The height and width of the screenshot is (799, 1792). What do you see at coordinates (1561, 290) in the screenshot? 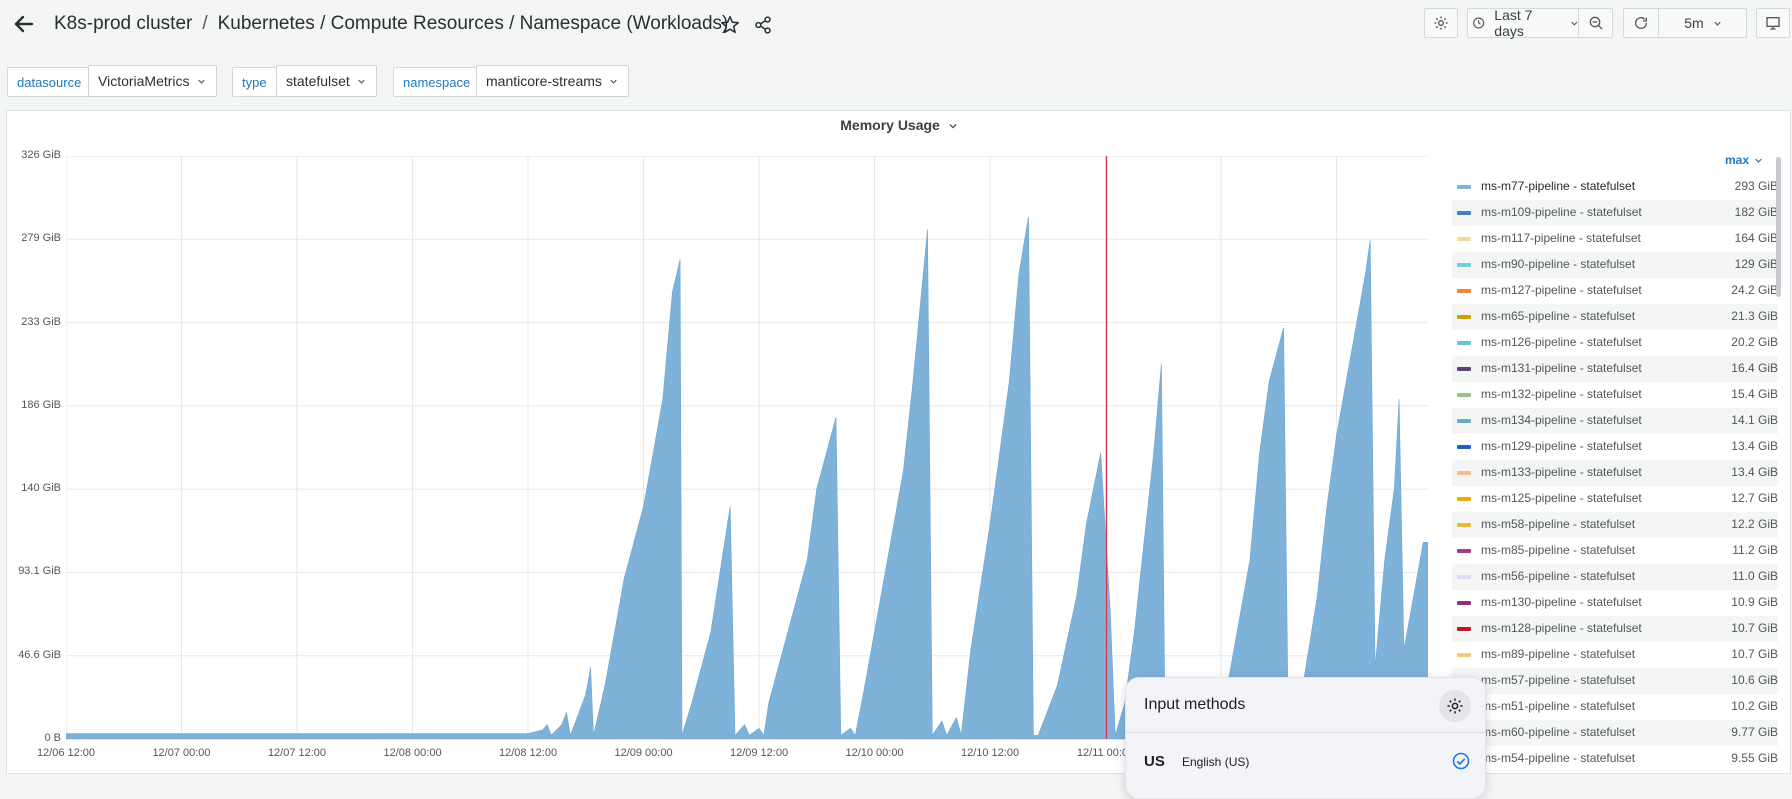
I see `legend-series-name: ms-m127-pipeline - statefulset` at bounding box center [1561, 290].